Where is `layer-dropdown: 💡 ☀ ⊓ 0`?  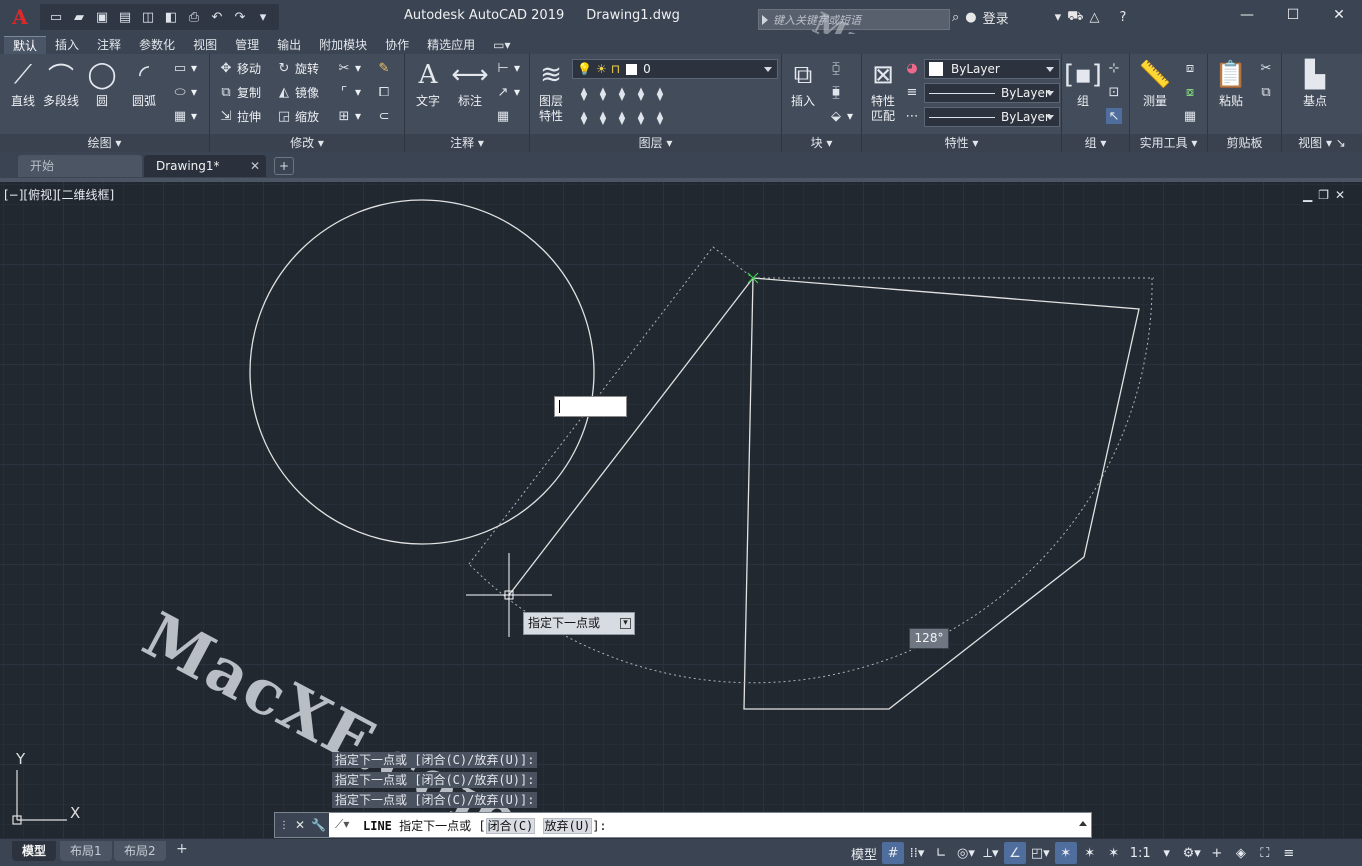 layer-dropdown: 💡 ☀ ⊓ 0 is located at coordinates (675, 69).